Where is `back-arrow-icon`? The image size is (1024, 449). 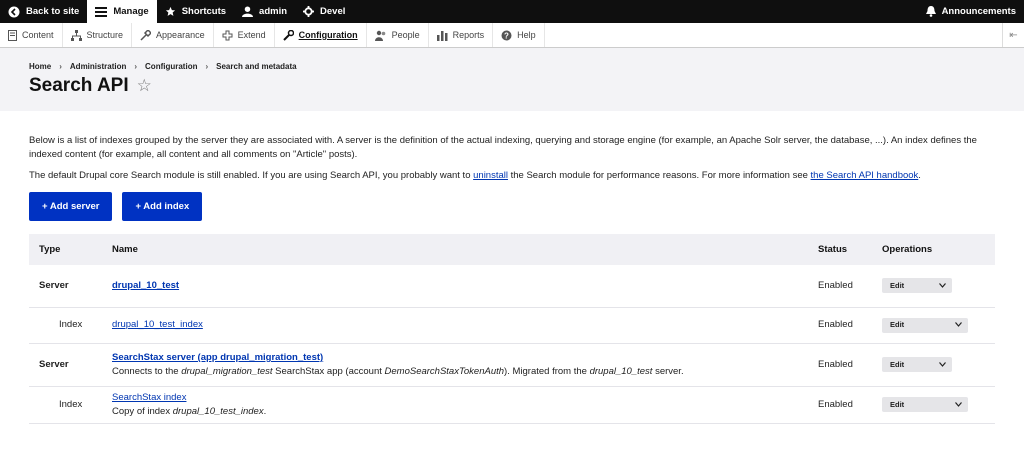
back-arrow-icon is located at coordinates (14, 12).